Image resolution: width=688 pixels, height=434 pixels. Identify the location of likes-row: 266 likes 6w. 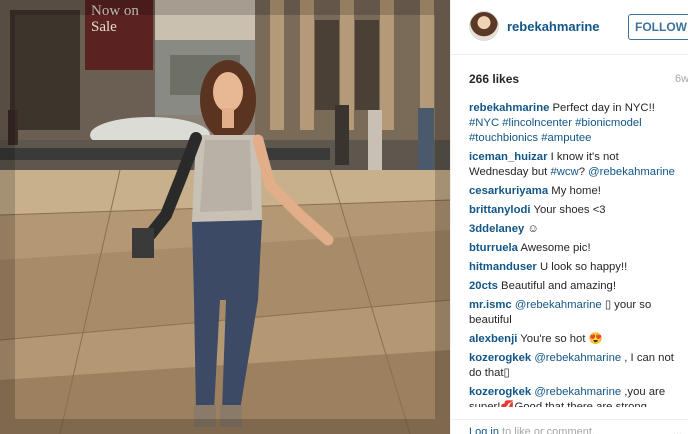
(578, 80).